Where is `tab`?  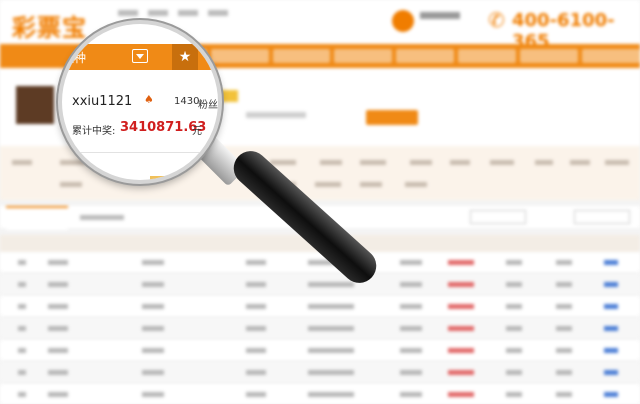
tab is located at coordinates (102, 217).